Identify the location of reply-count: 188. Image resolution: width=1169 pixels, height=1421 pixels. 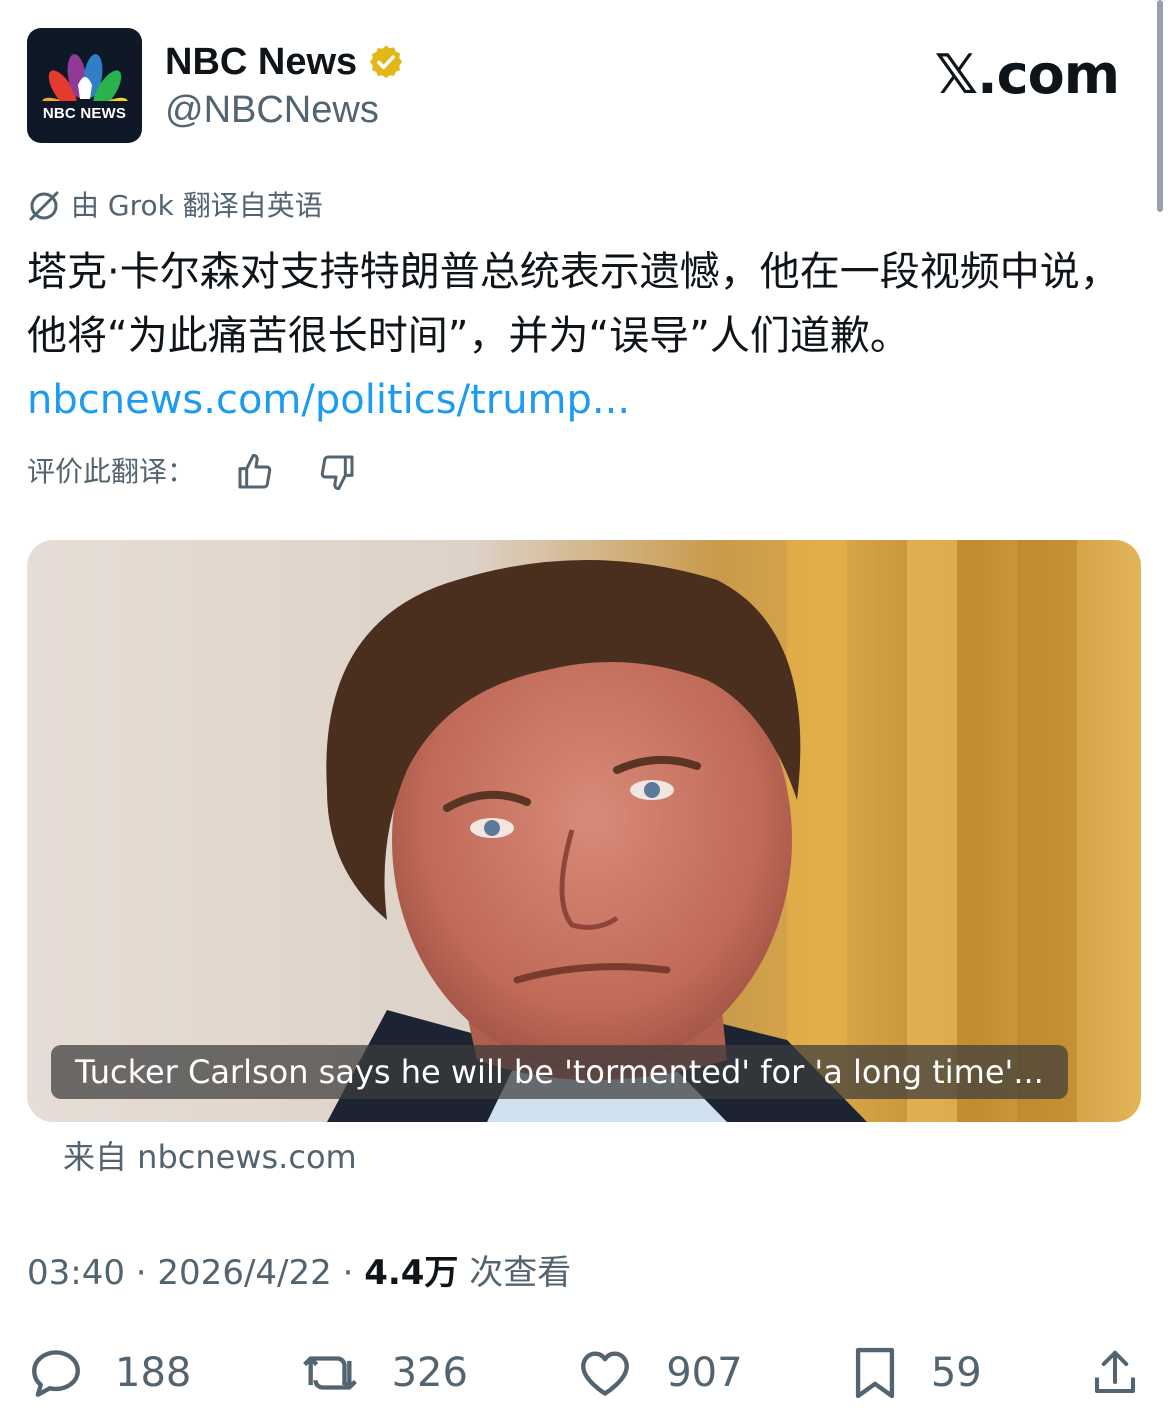
(153, 1373).